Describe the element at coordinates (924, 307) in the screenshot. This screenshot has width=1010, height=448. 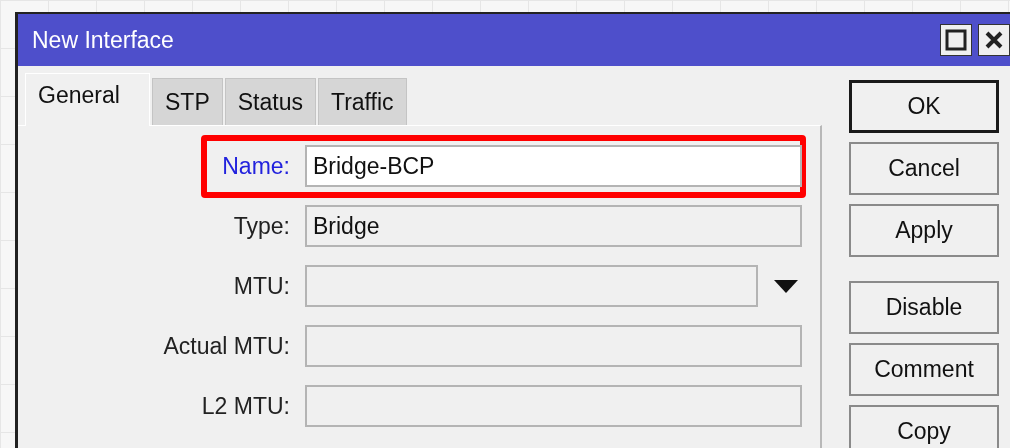
I see `dialog-button: Disable` at that location.